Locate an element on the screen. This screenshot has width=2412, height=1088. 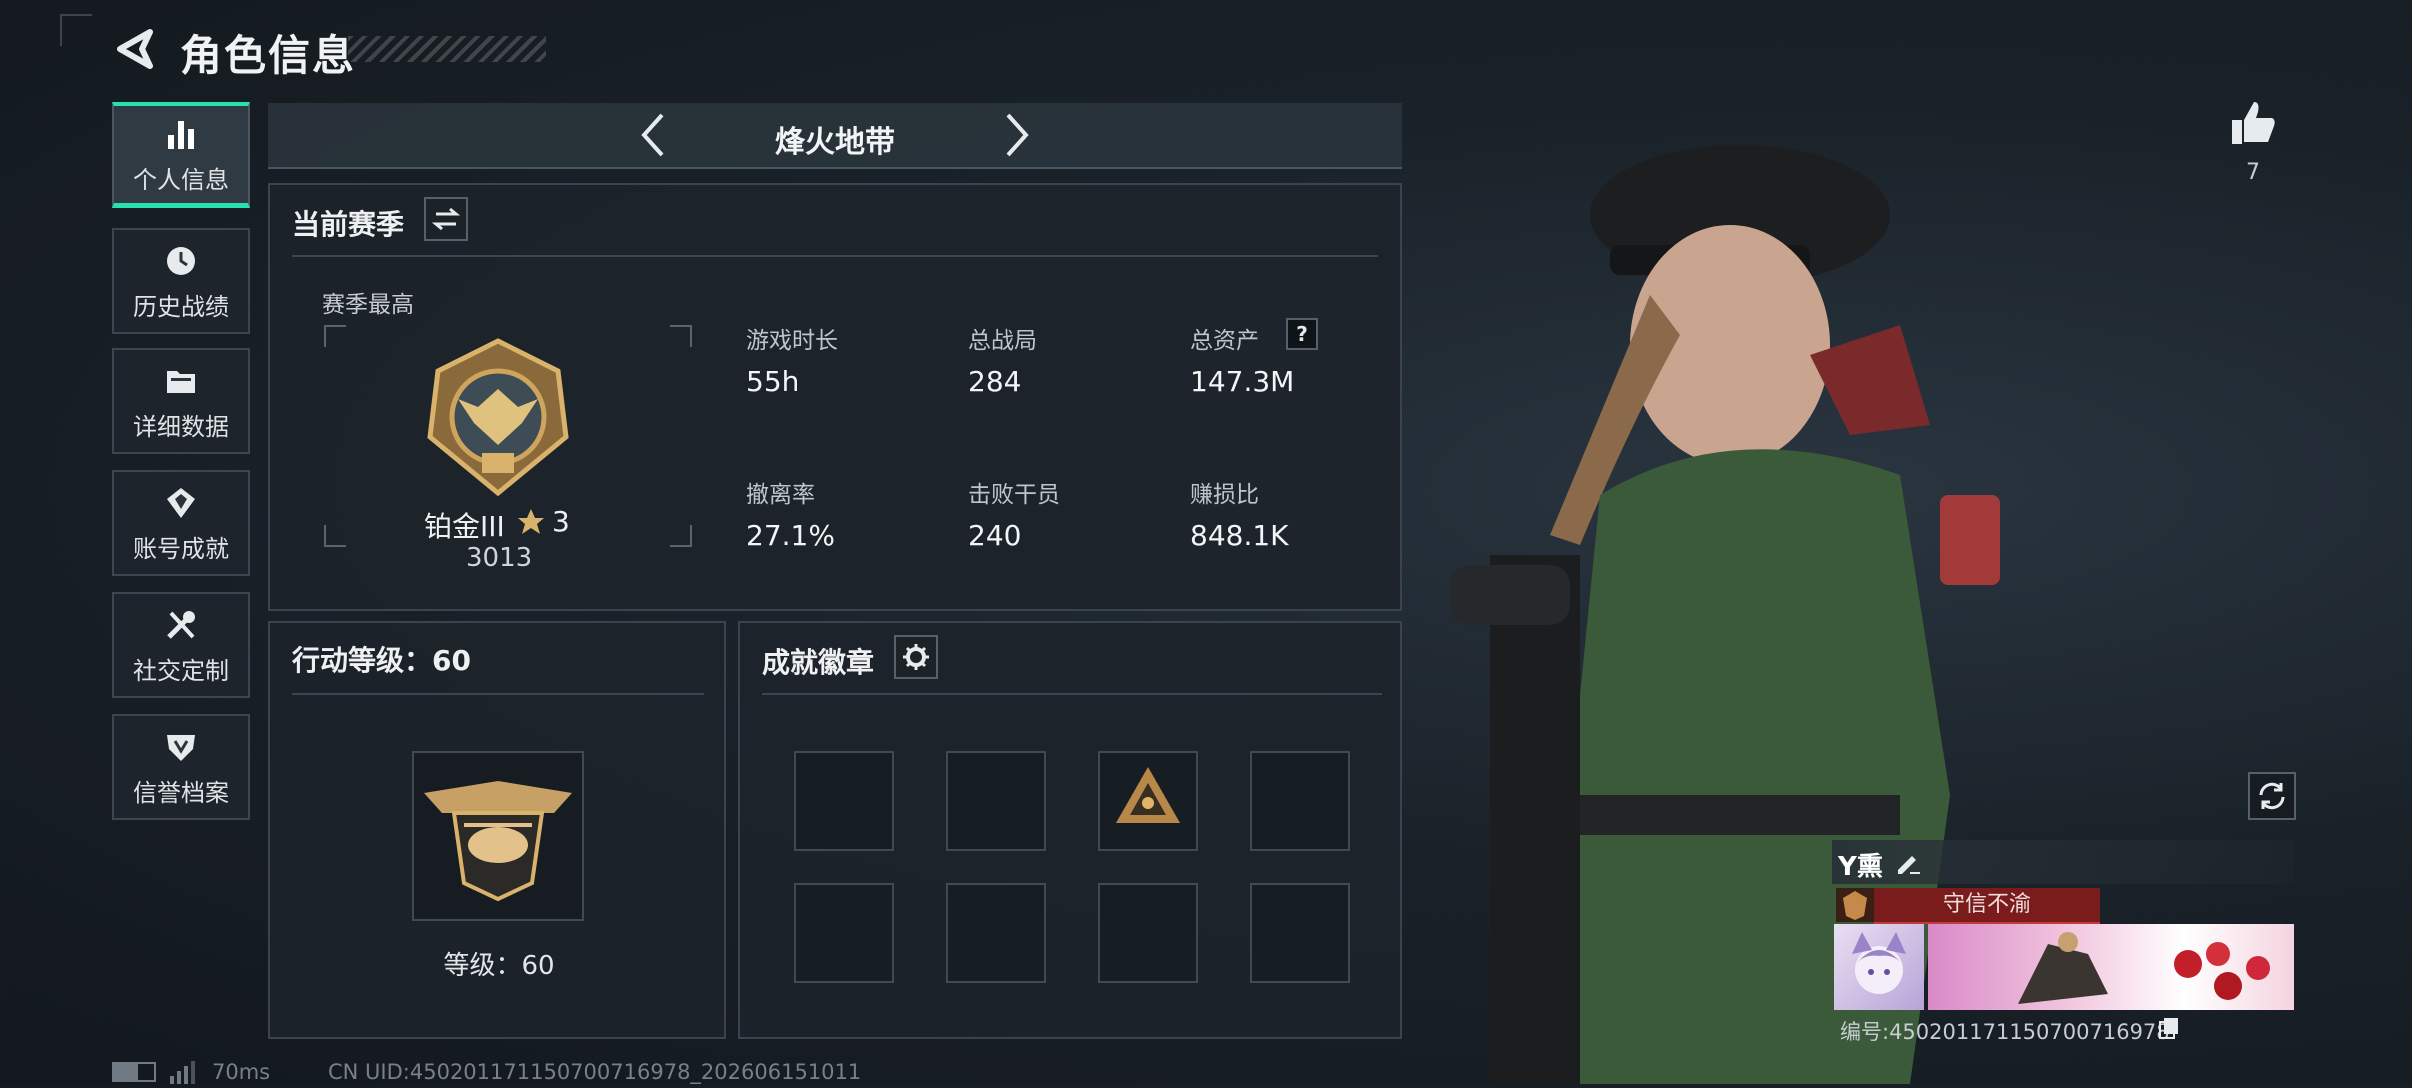
stat-label-kills: 击败干员 is located at coordinates (1014, 495).